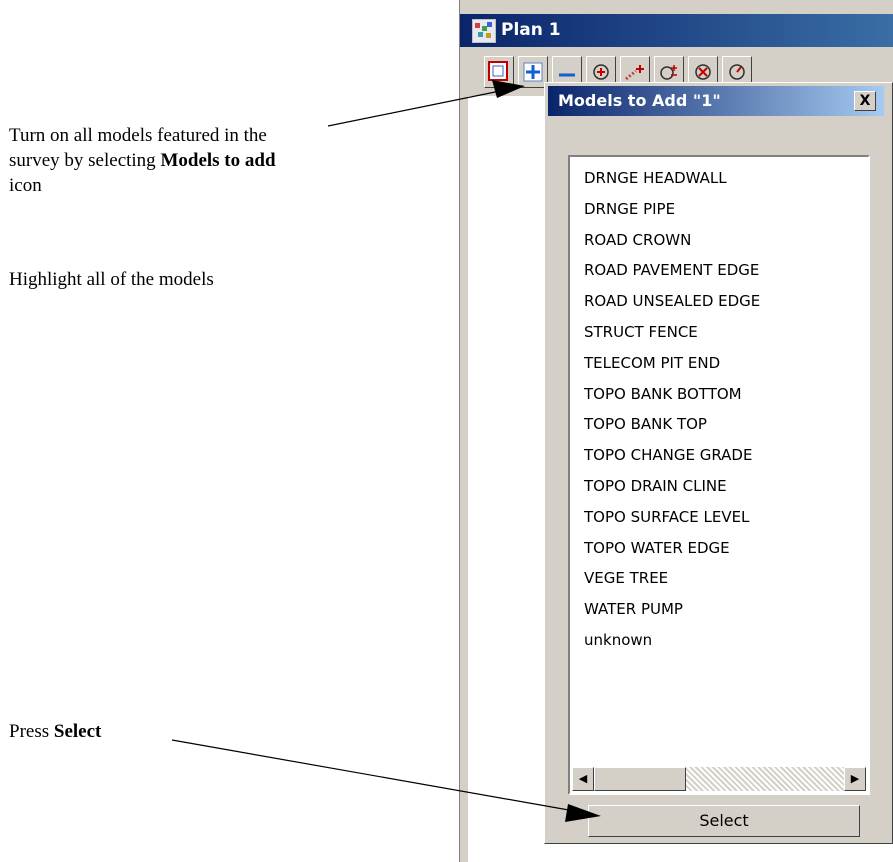 The width and height of the screenshot is (893, 862). Describe the element at coordinates (583, 813) in the screenshot. I see `arrowhead-select-button` at that location.